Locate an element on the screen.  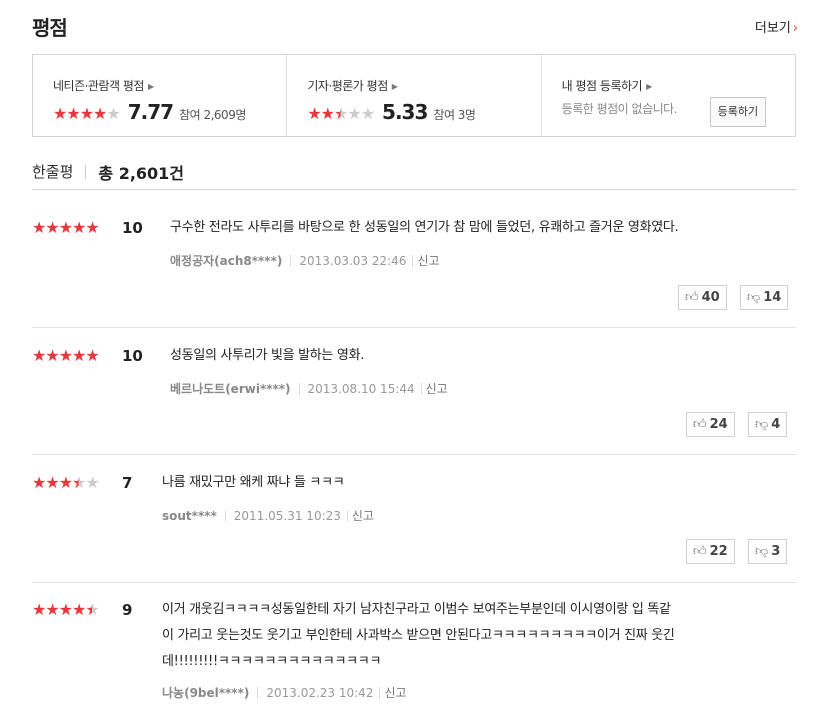
more-label: 더보기 is located at coordinates (772, 28).